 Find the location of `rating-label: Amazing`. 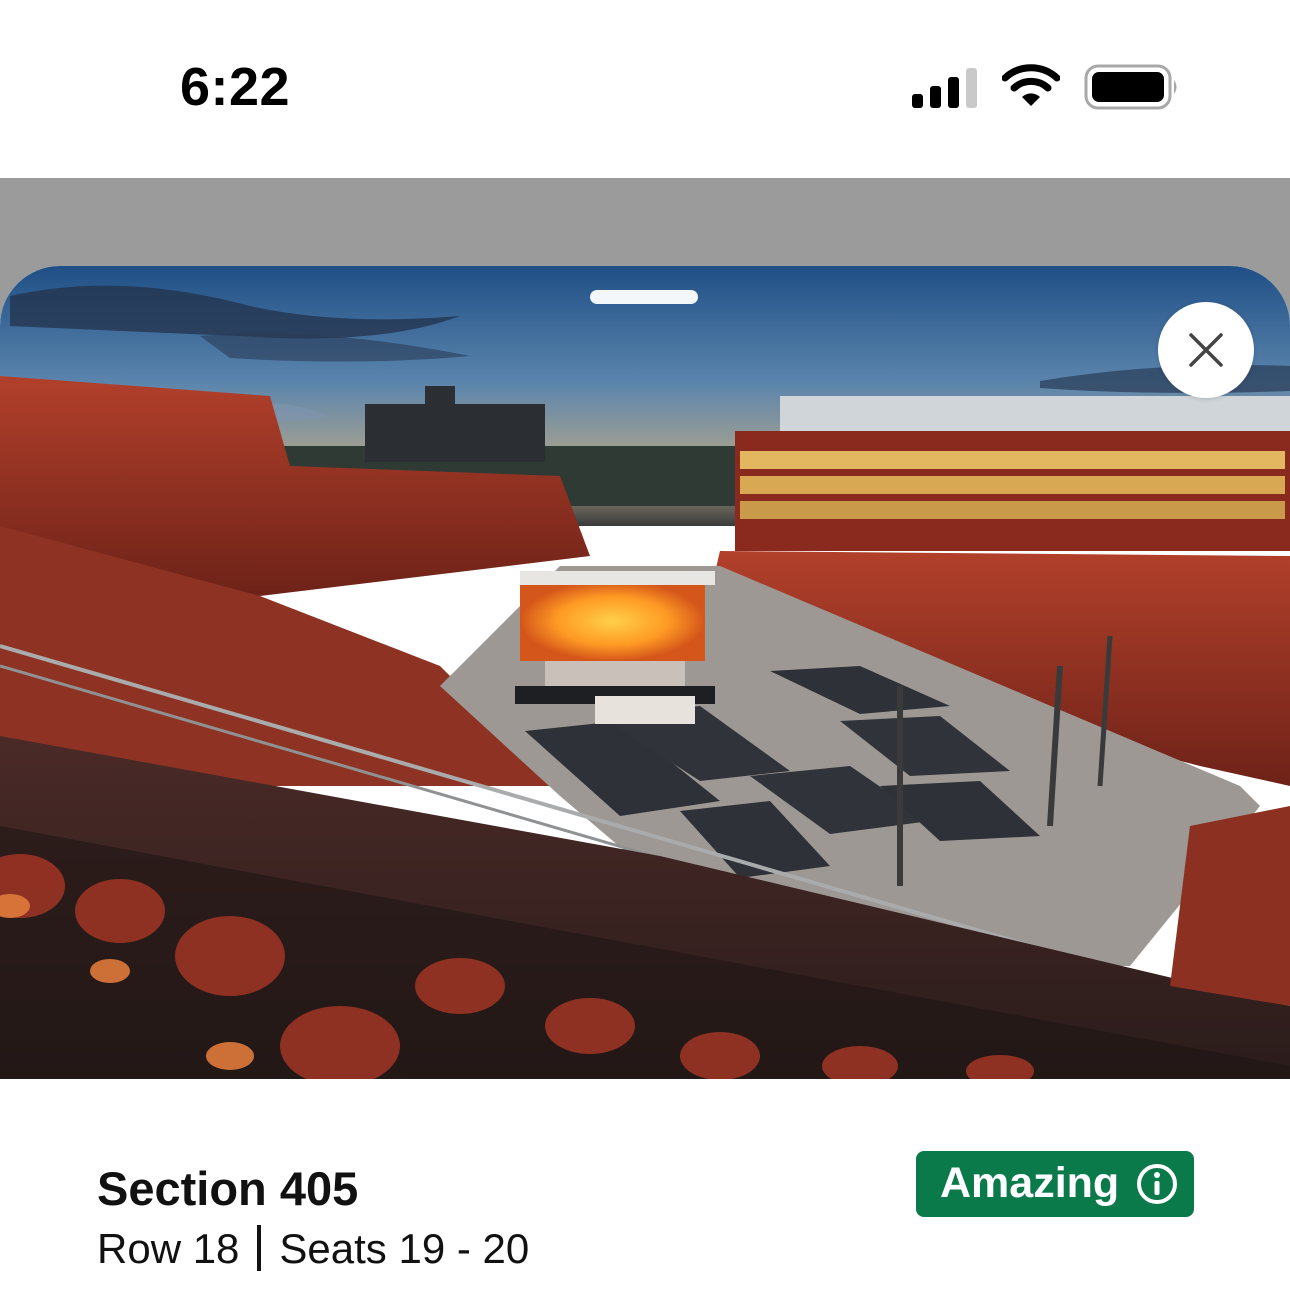

rating-label: Amazing is located at coordinates (1030, 1183).